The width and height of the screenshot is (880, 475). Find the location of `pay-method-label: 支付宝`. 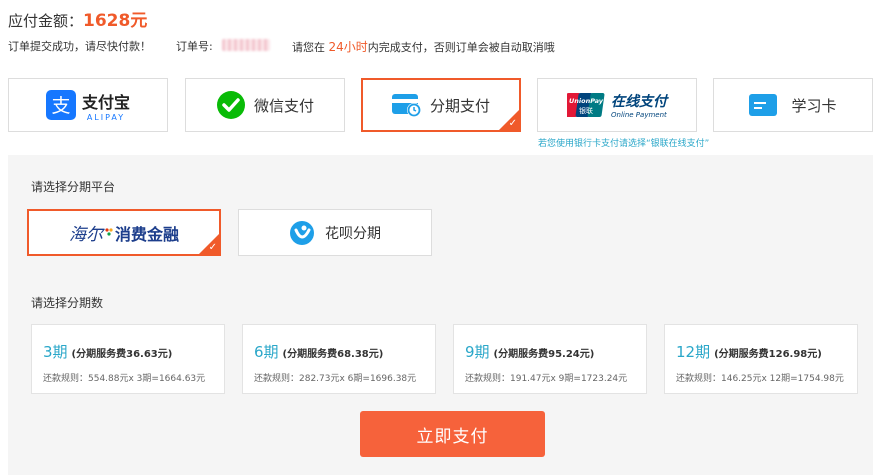

pay-method-label: 支付宝 is located at coordinates (105, 102).